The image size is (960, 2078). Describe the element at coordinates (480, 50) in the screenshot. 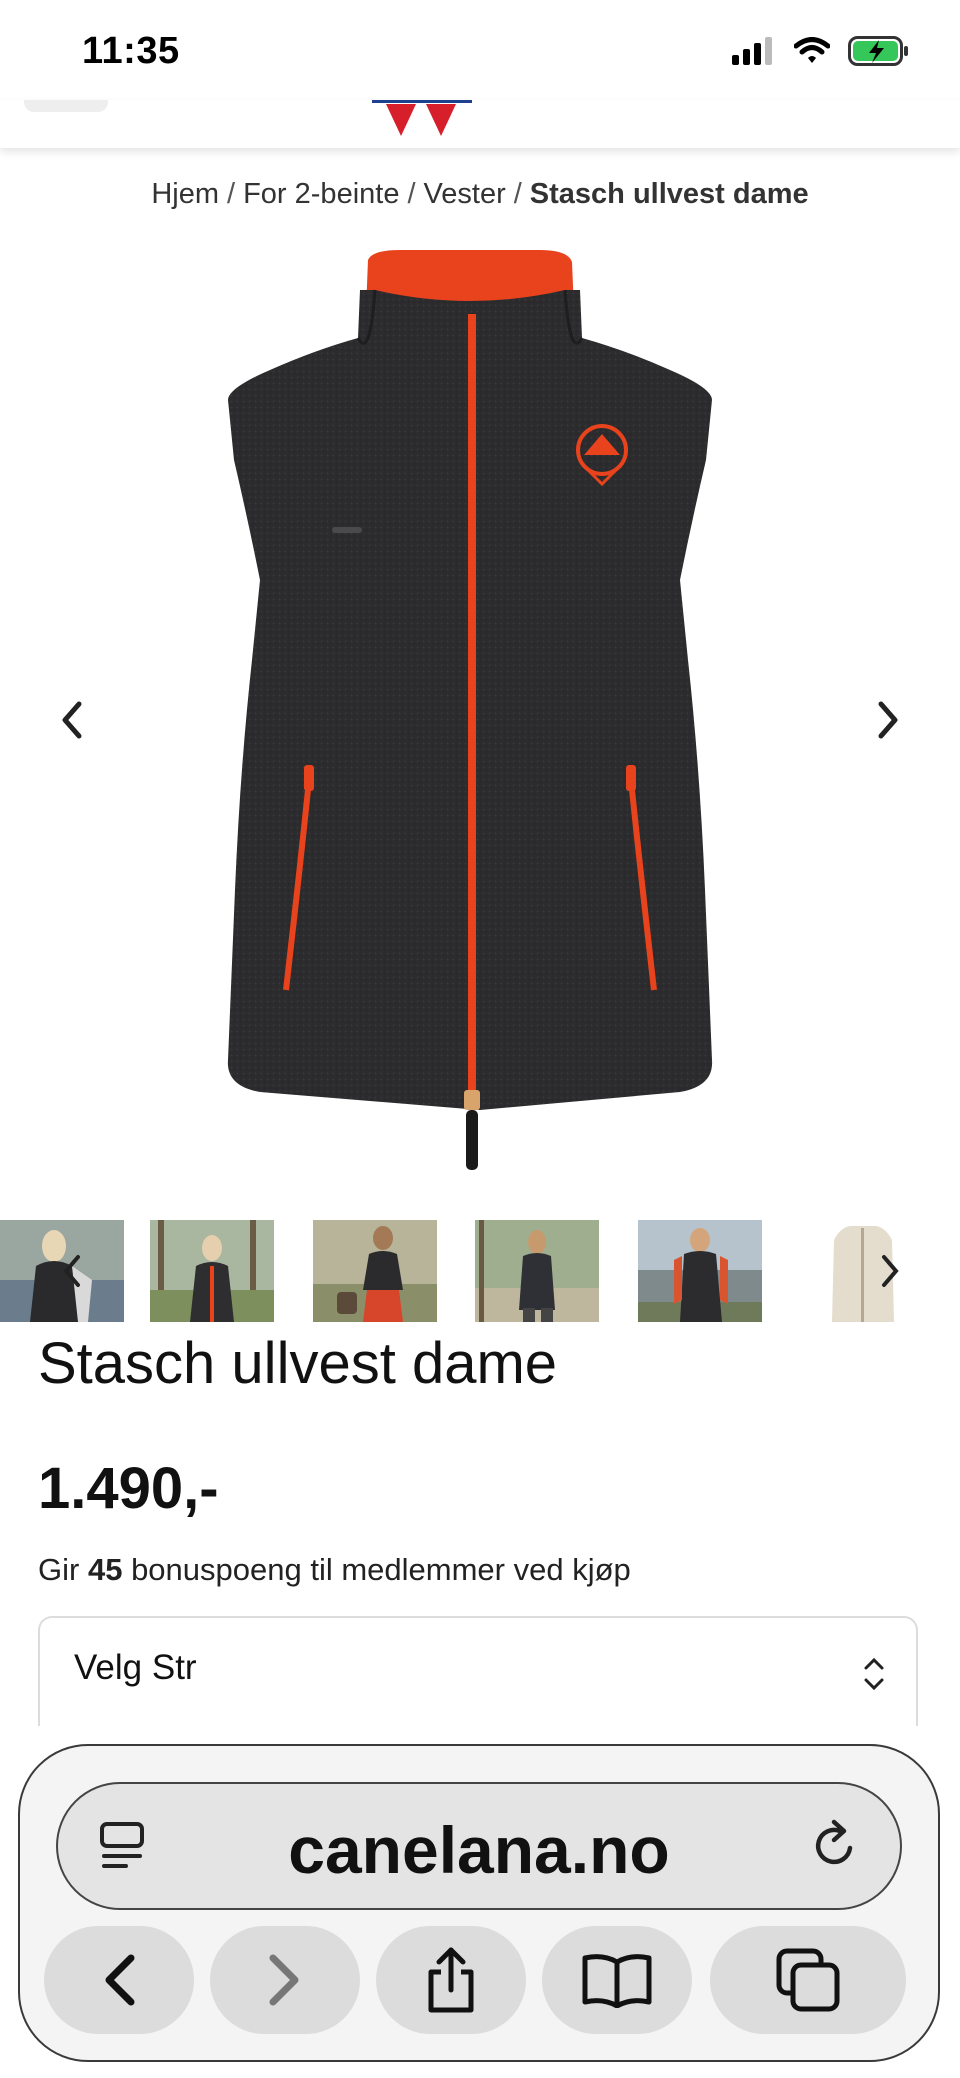

I see `status-bar: 11:35` at that location.